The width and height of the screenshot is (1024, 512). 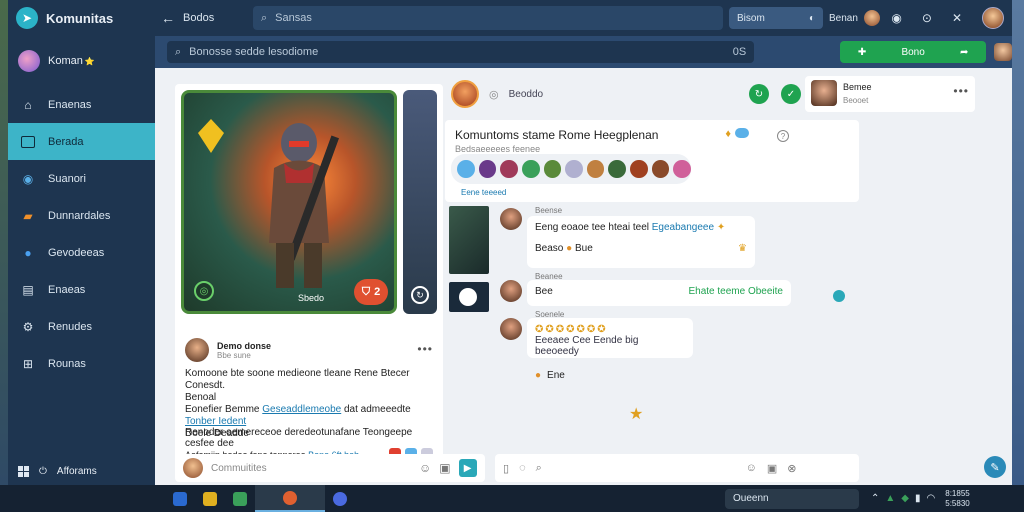 I want to click on author-name: Demo donse, so click(x=244, y=345).